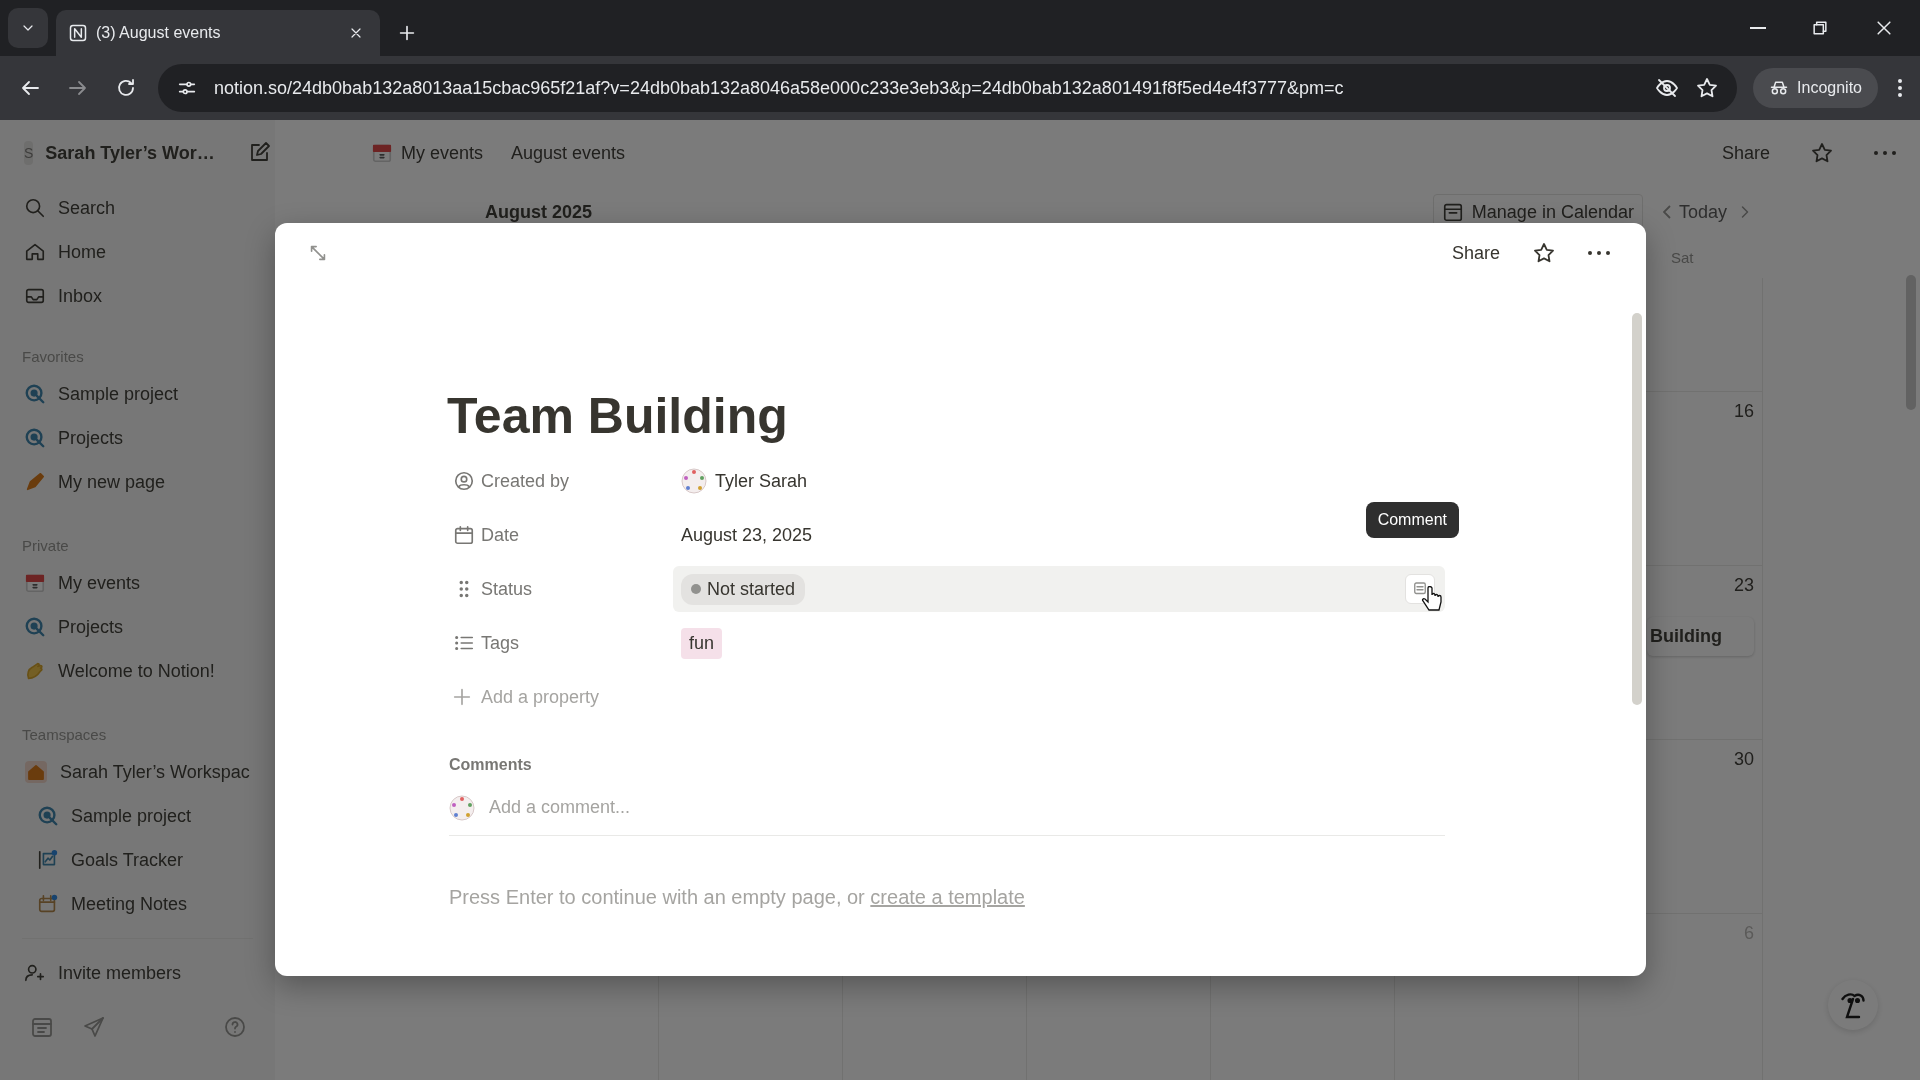 The height and width of the screenshot is (1080, 1920). Describe the element at coordinates (1853, 1005) in the screenshot. I see `help-button` at that location.